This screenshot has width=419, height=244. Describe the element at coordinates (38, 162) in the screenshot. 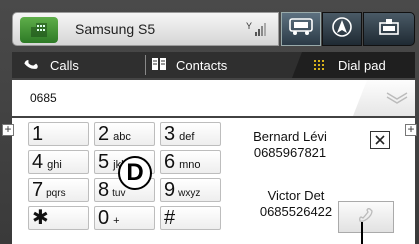

I see `key-digit: 4` at that location.